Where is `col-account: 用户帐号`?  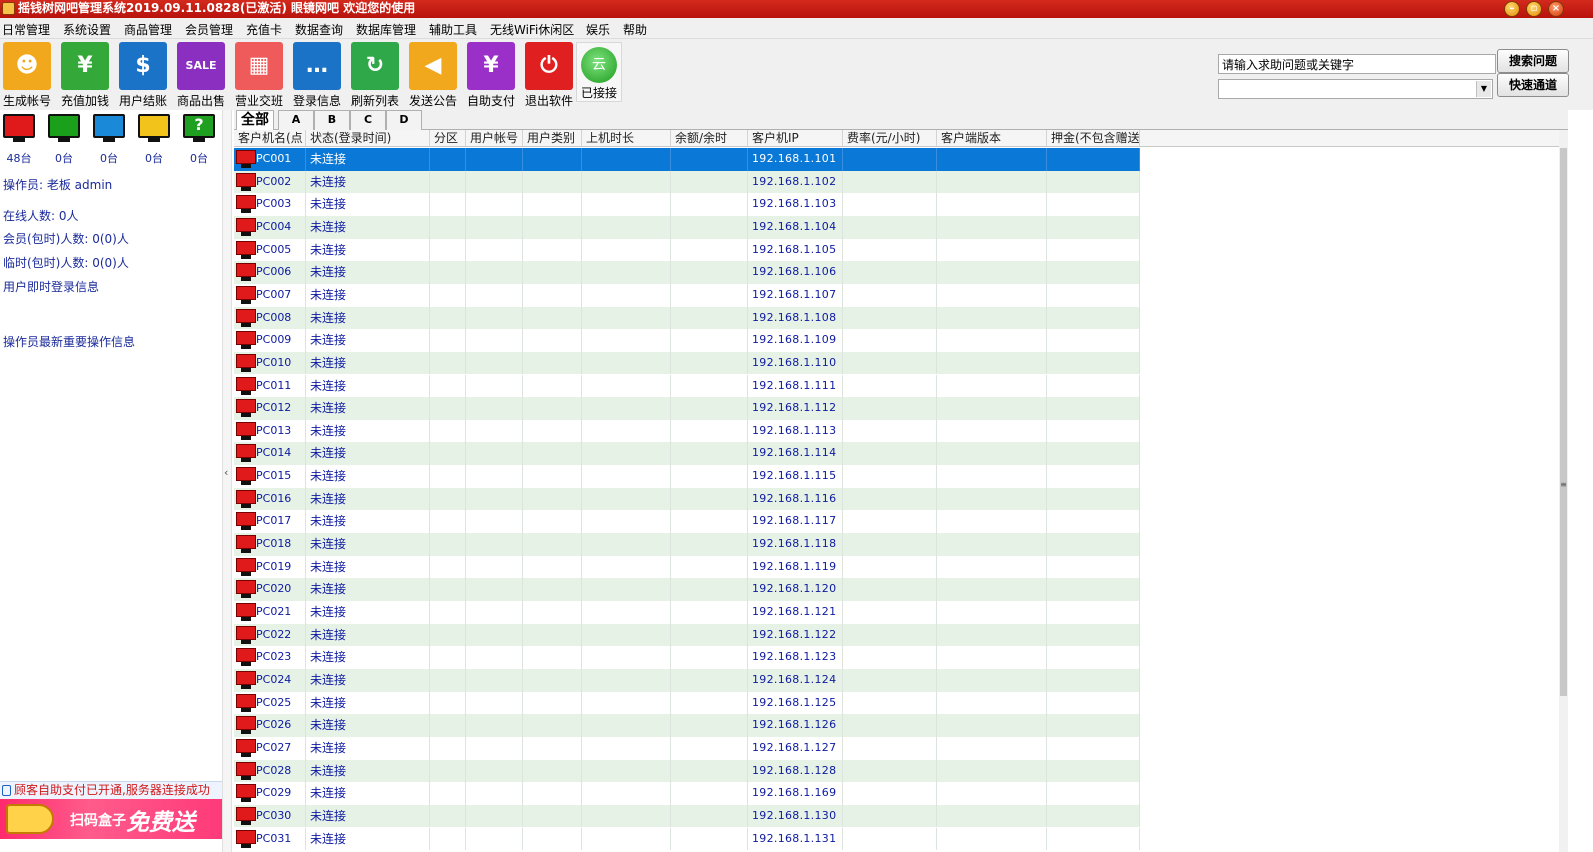 col-account: 用户帐号 is located at coordinates (494, 138).